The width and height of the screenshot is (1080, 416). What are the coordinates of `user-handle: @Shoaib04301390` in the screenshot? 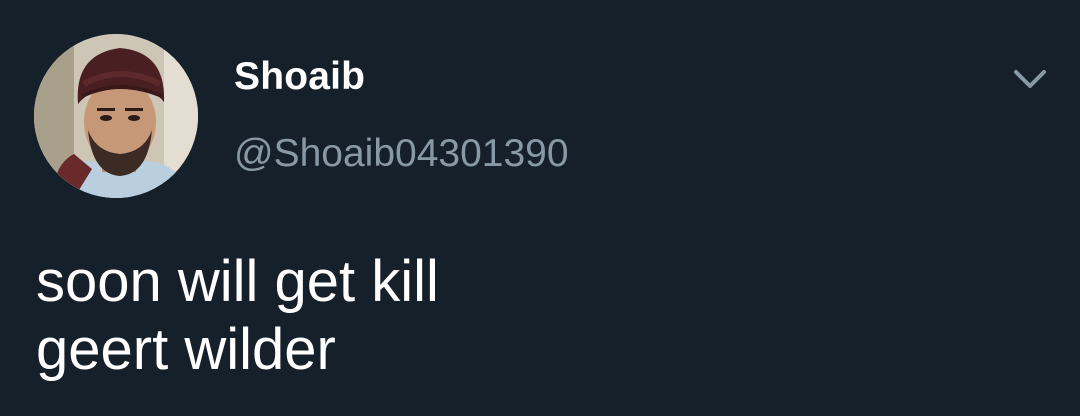 It's located at (401, 154).